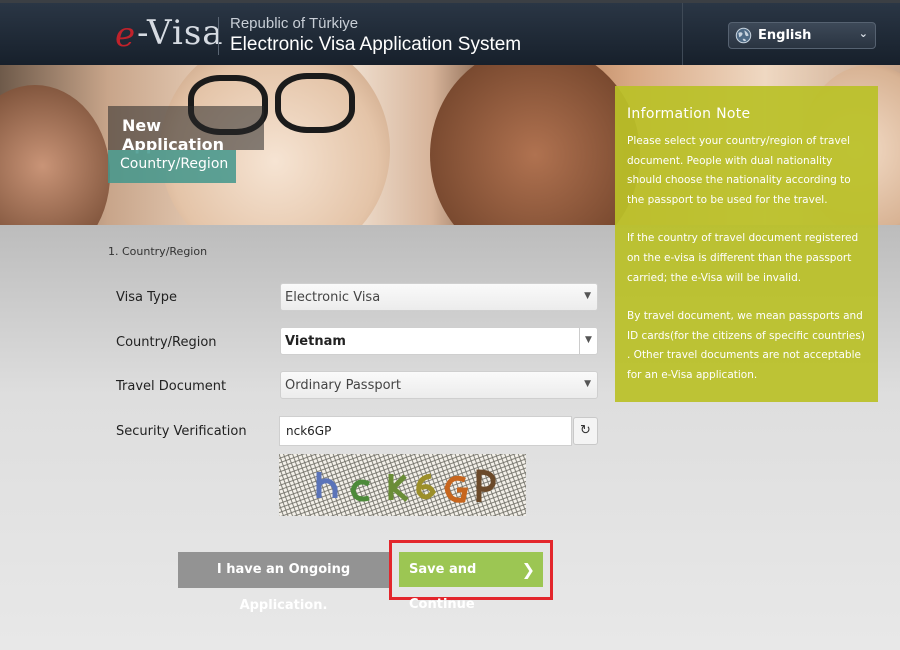  I want to click on save-button-label: Save and Continue, so click(443, 587).